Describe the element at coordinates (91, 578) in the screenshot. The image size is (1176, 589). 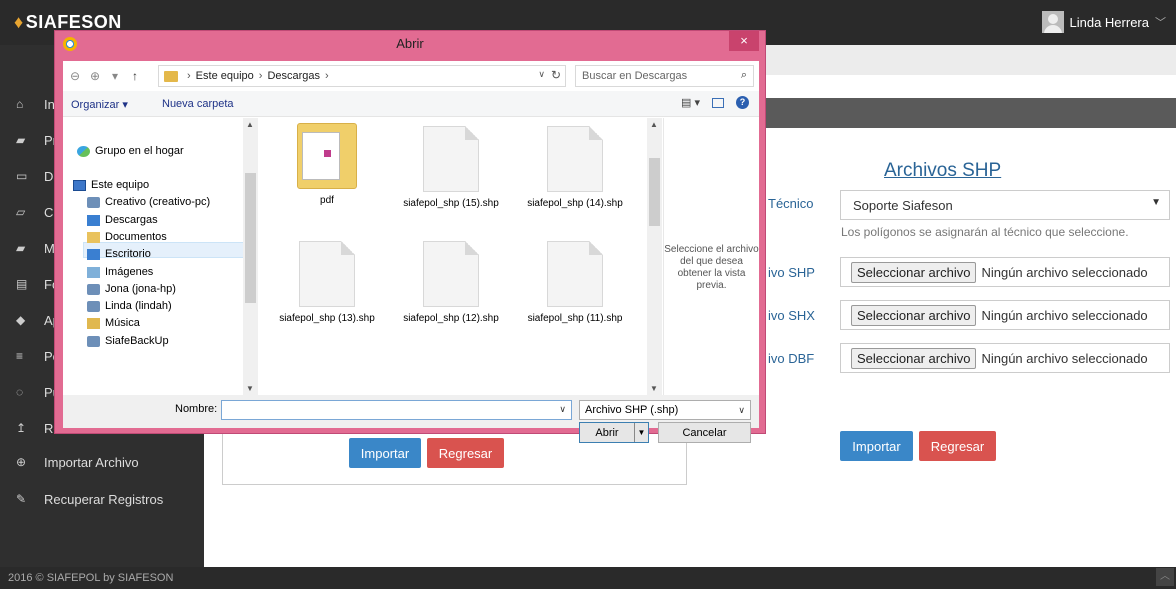
I see `footer-text: 2016 © SIAFEPOL by SIAFESON` at that location.